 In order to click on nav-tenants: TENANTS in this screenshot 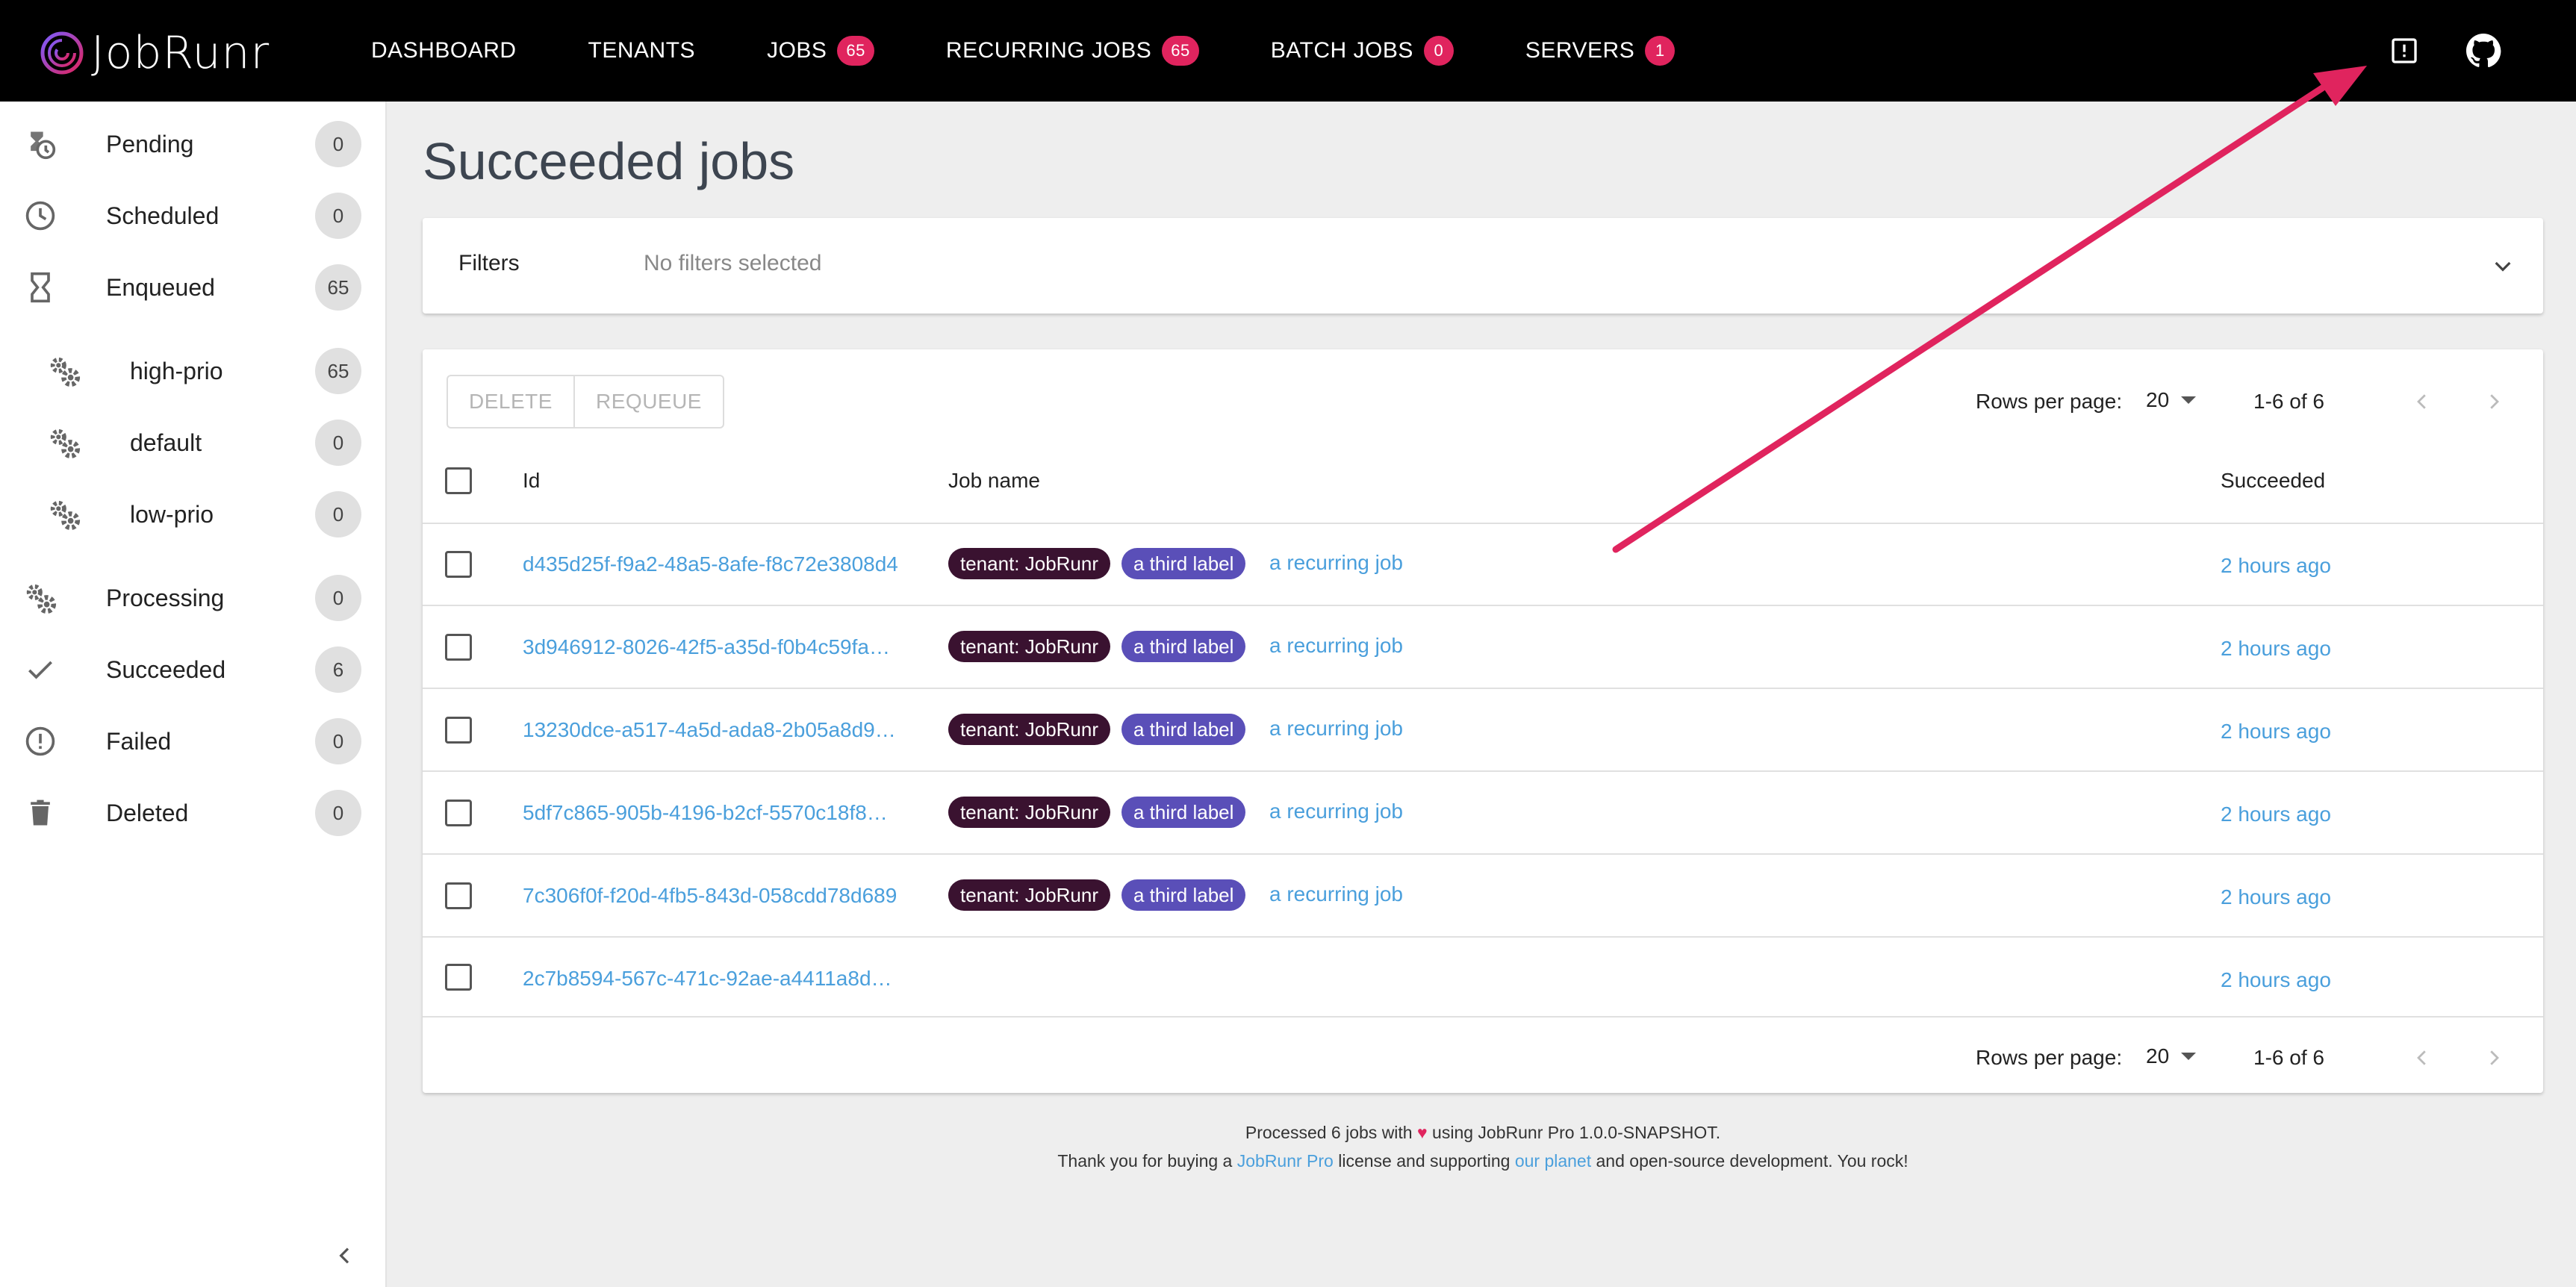, I will do `click(642, 51)`.